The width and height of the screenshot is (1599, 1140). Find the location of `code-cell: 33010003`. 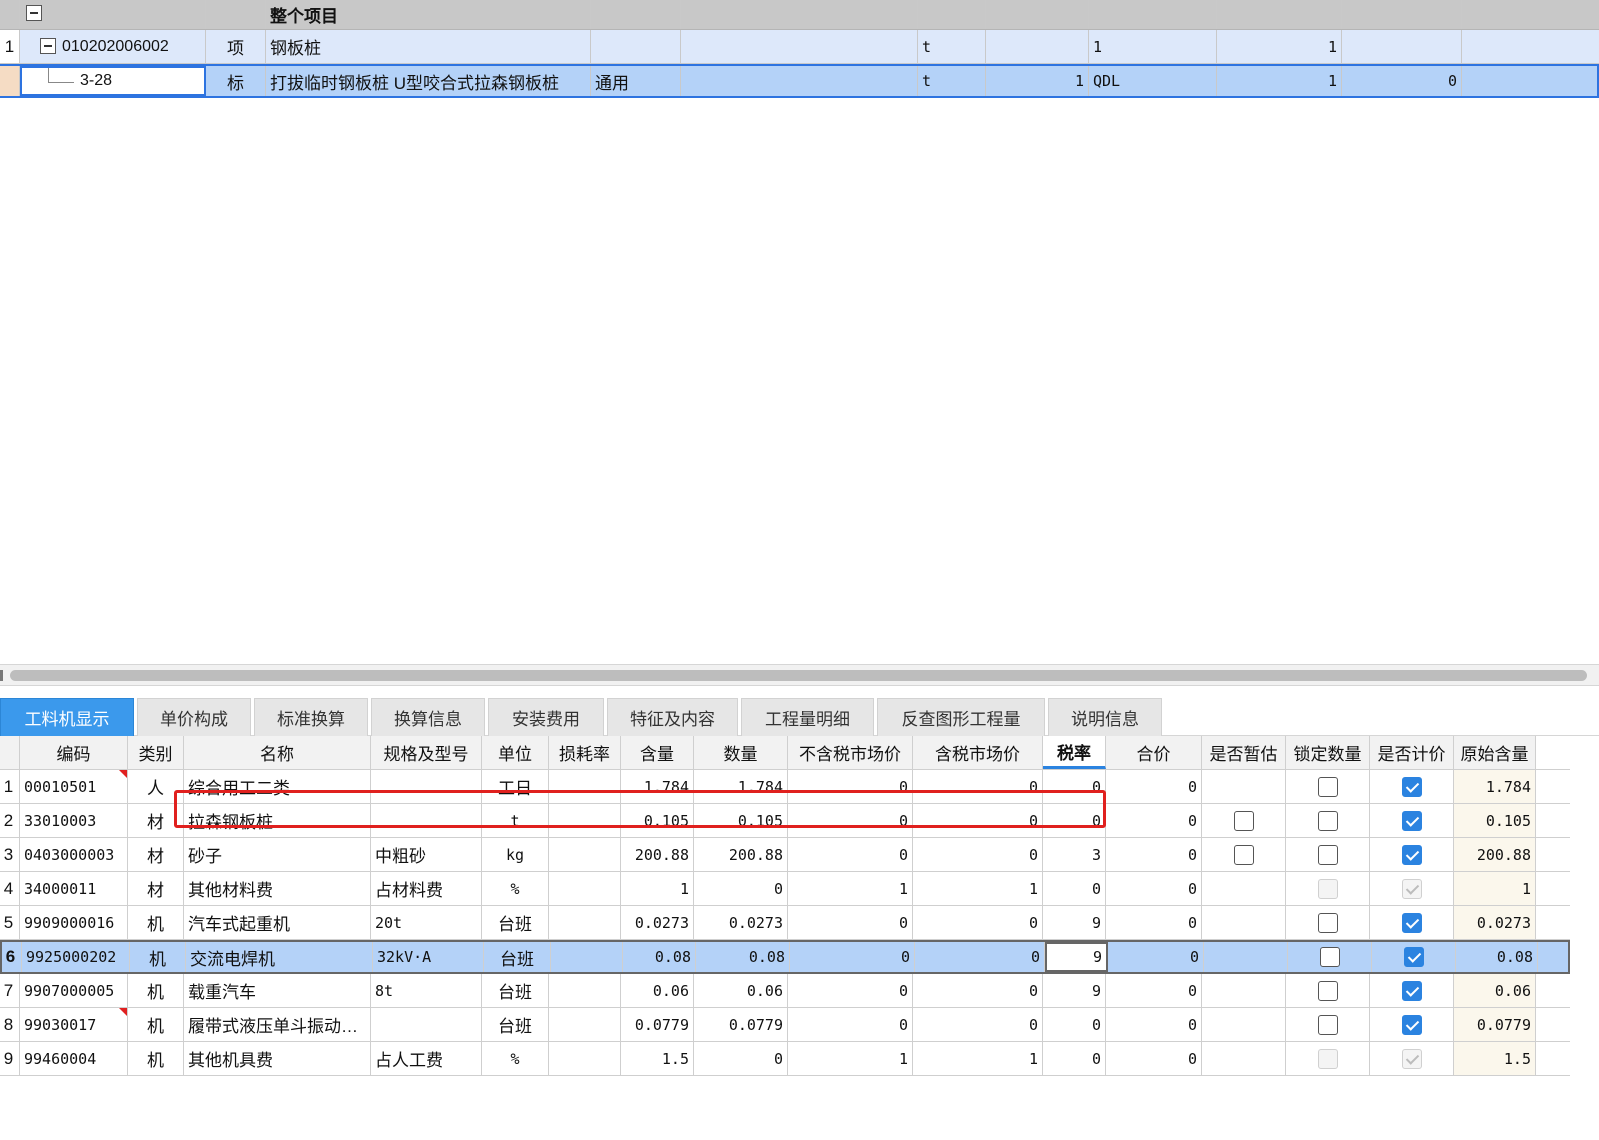

code-cell: 33010003 is located at coordinates (74, 820).